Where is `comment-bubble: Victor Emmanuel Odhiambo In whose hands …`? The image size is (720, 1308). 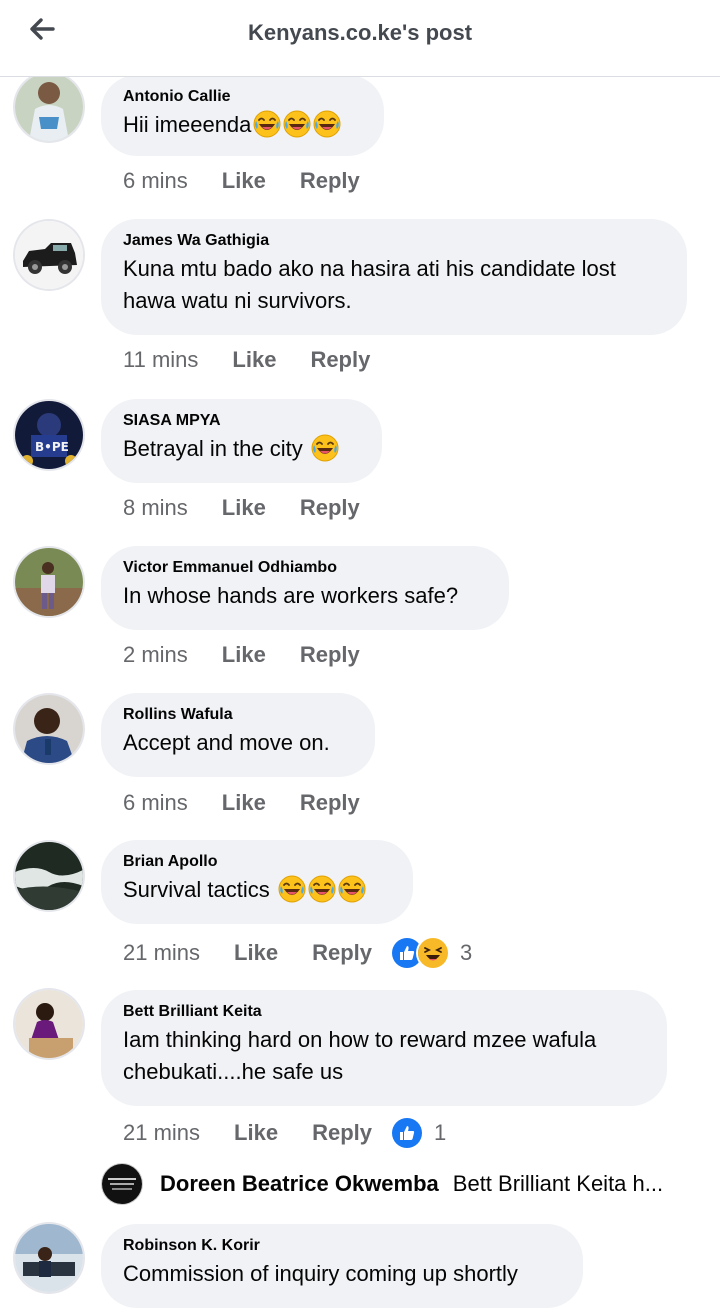 comment-bubble: Victor Emmanuel Odhiambo In whose hands … is located at coordinates (305, 588).